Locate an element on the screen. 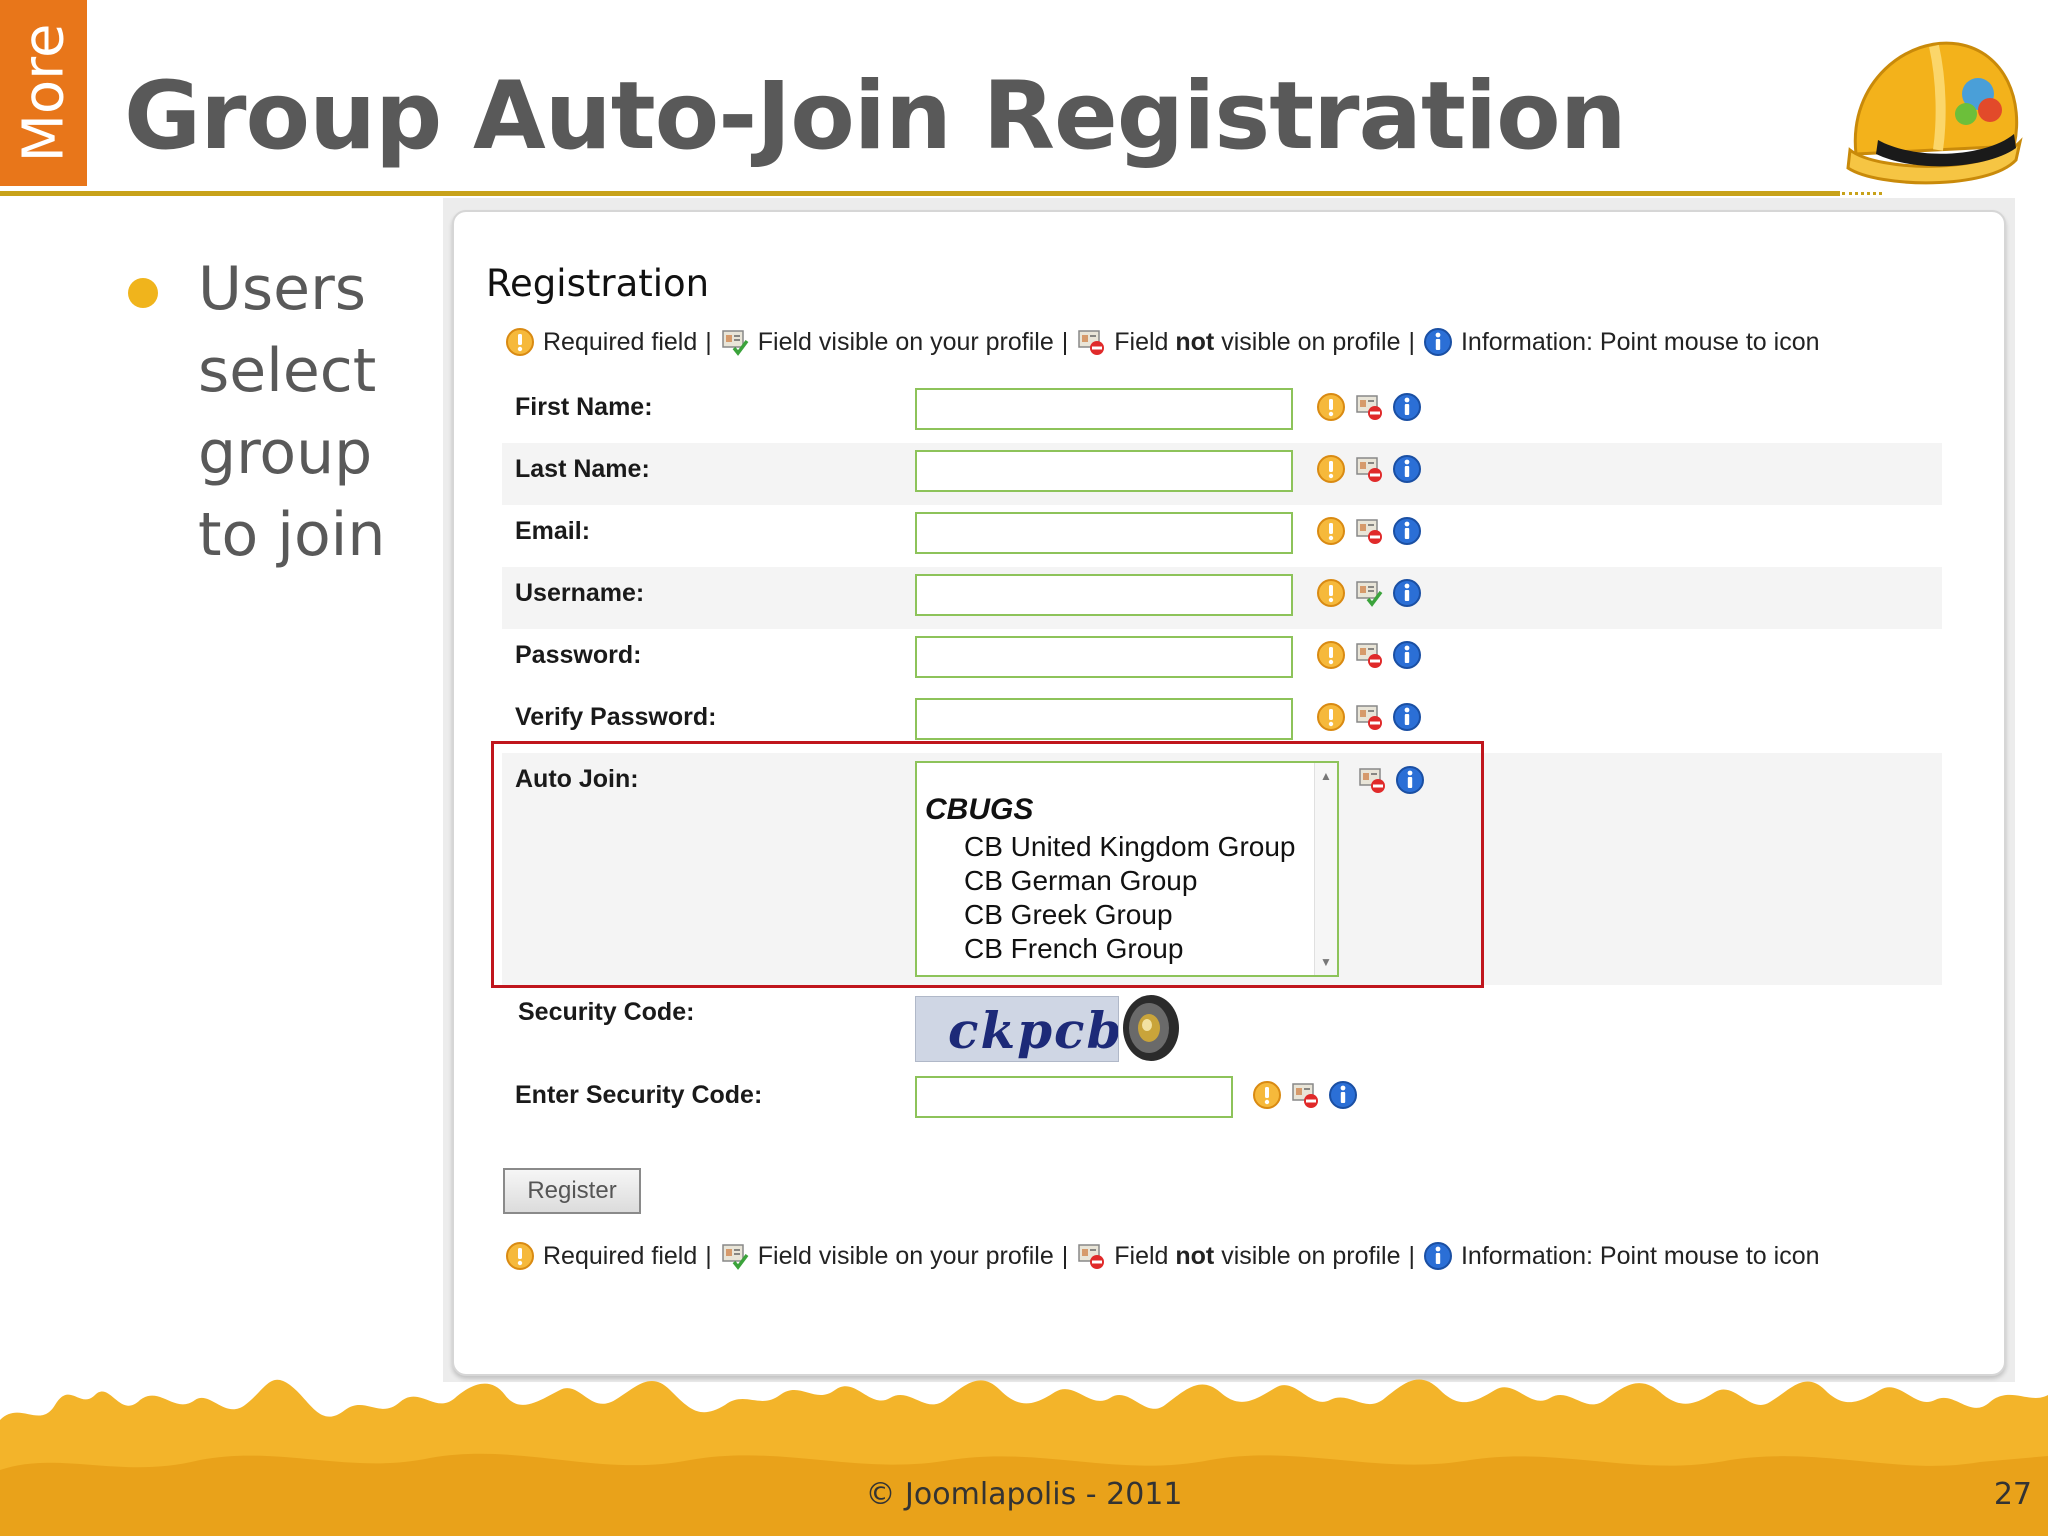 The height and width of the screenshot is (1536, 2048). security-code-label: Security Code: is located at coordinates (606, 1012).